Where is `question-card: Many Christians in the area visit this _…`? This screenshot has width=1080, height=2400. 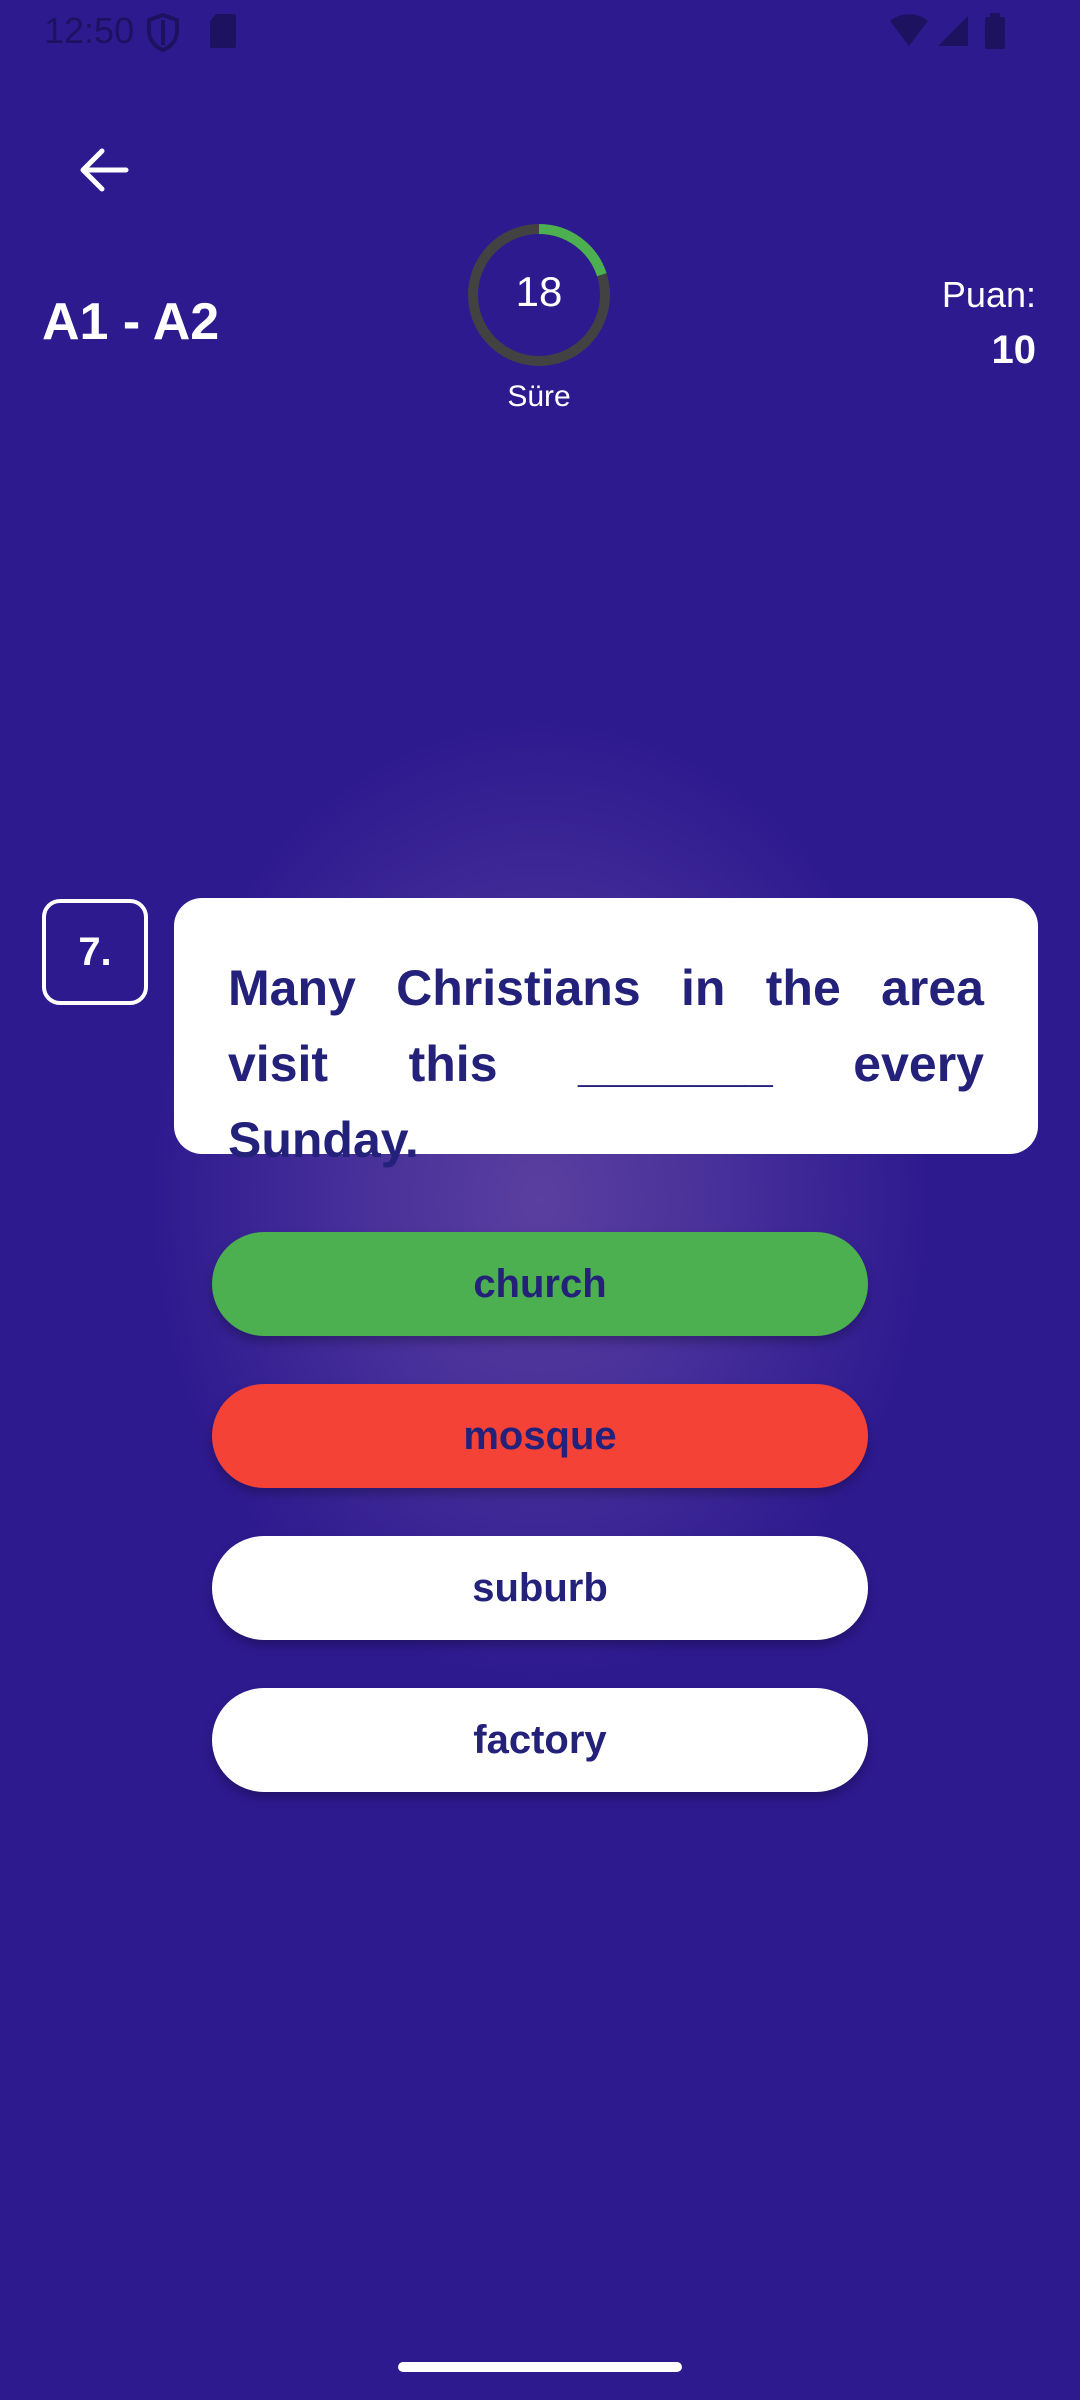
question-card: Many Christians in the area visit this _… is located at coordinates (606, 1033).